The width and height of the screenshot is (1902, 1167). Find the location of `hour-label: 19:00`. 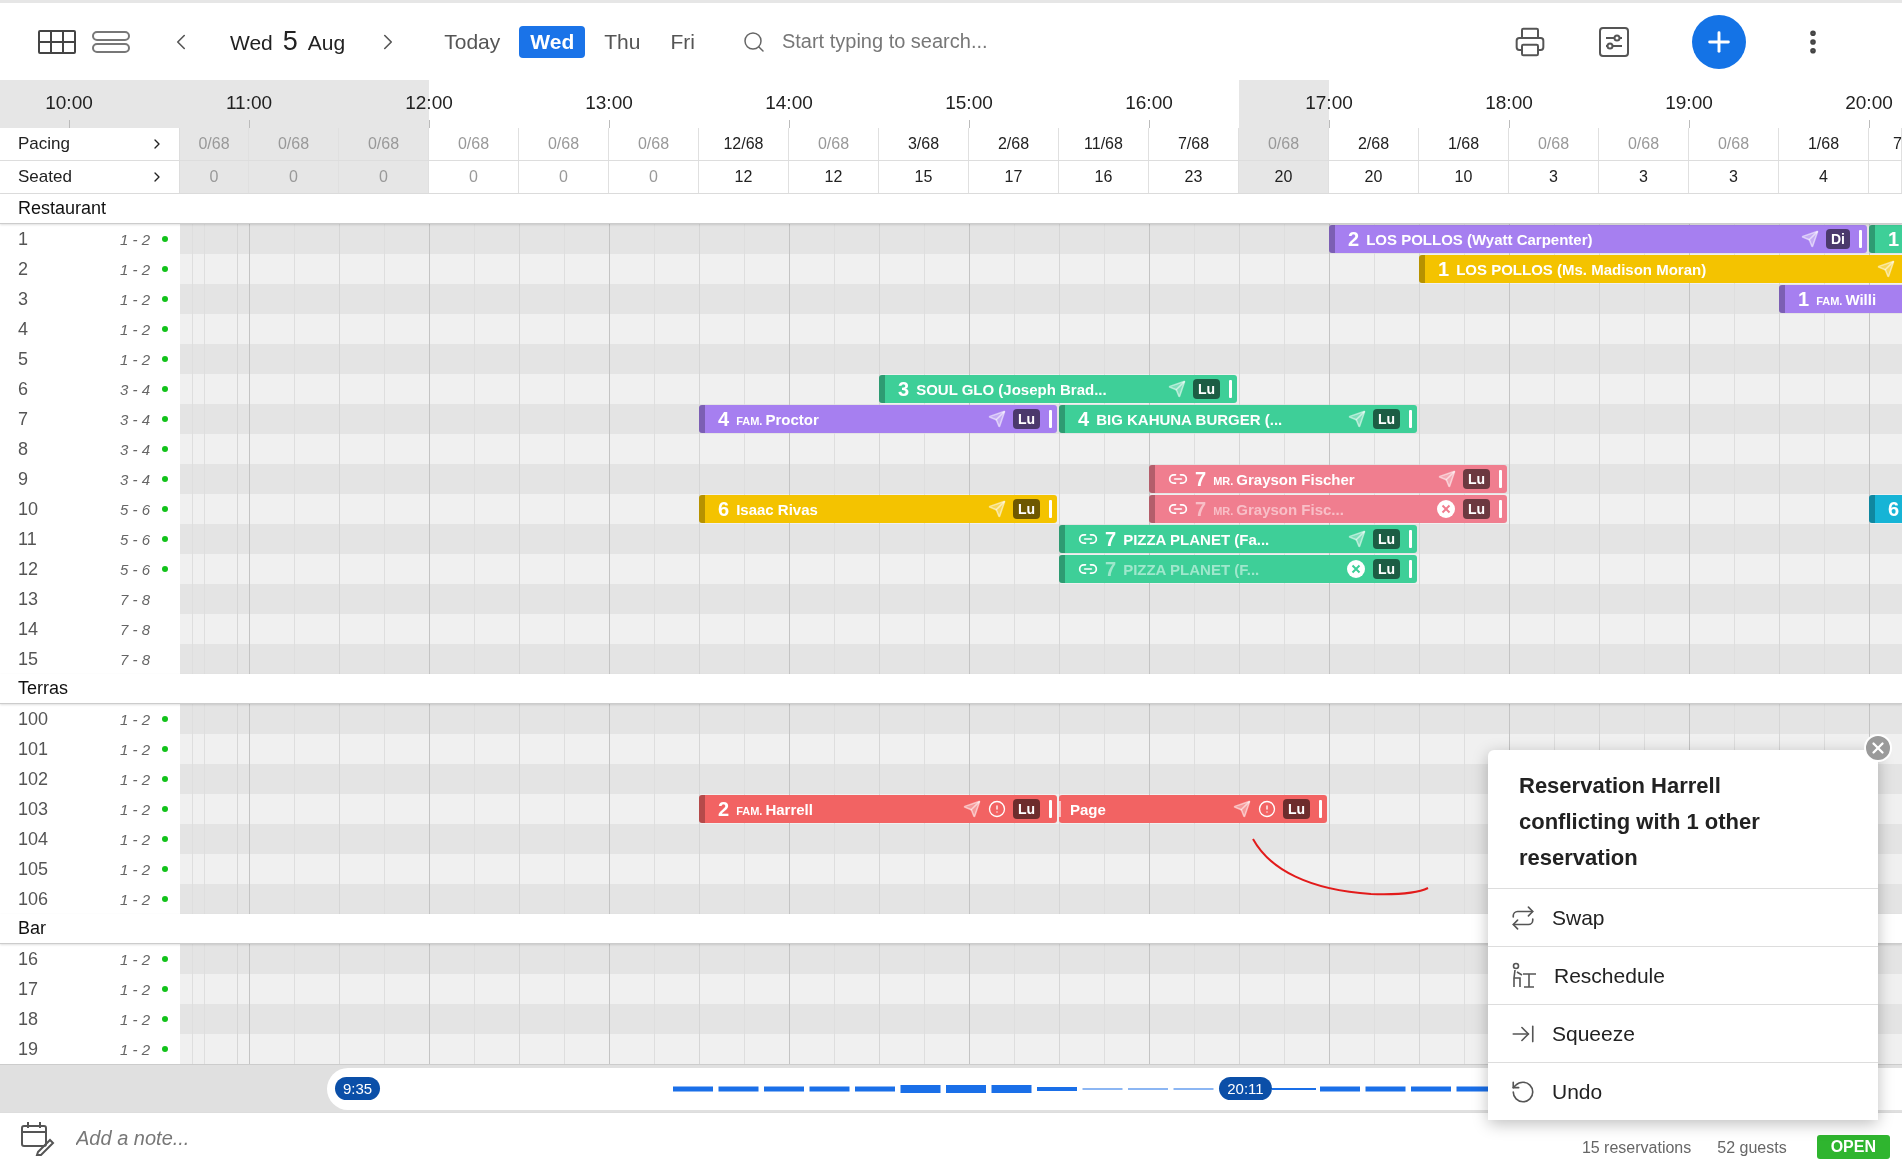

hour-label: 19:00 is located at coordinates (1689, 103).